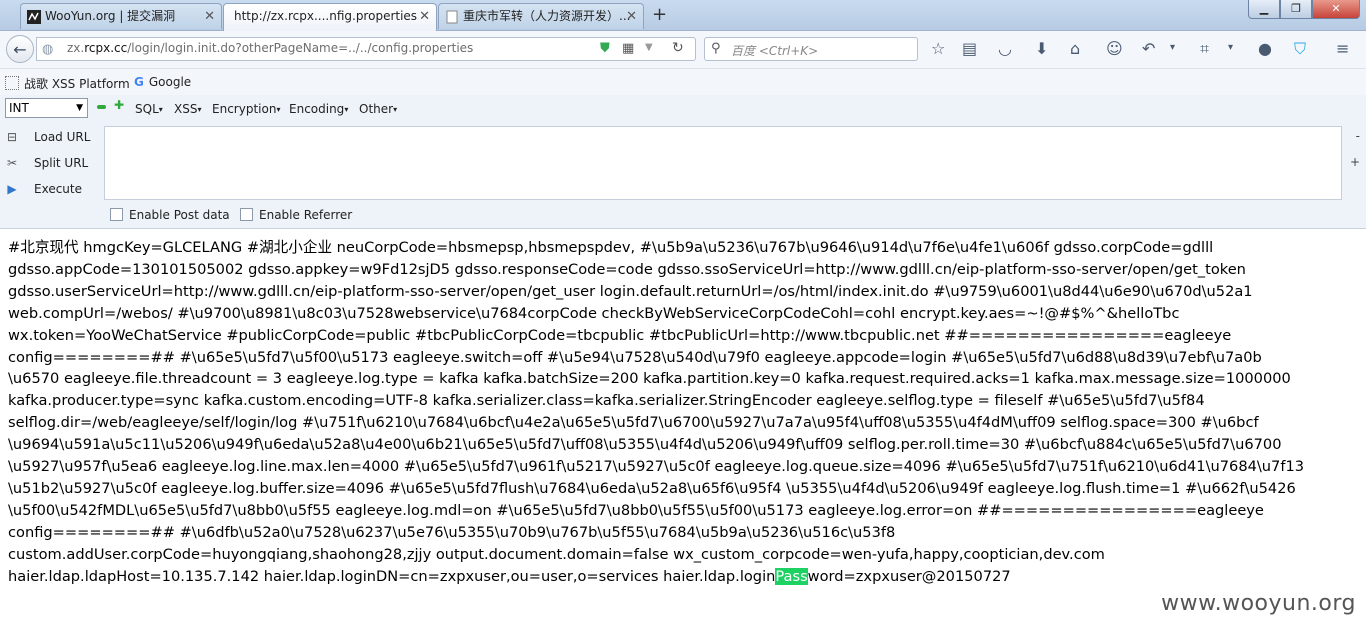  Describe the element at coordinates (43, 189) in the screenshot. I see `execute-button: ▶ Execute` at that location.